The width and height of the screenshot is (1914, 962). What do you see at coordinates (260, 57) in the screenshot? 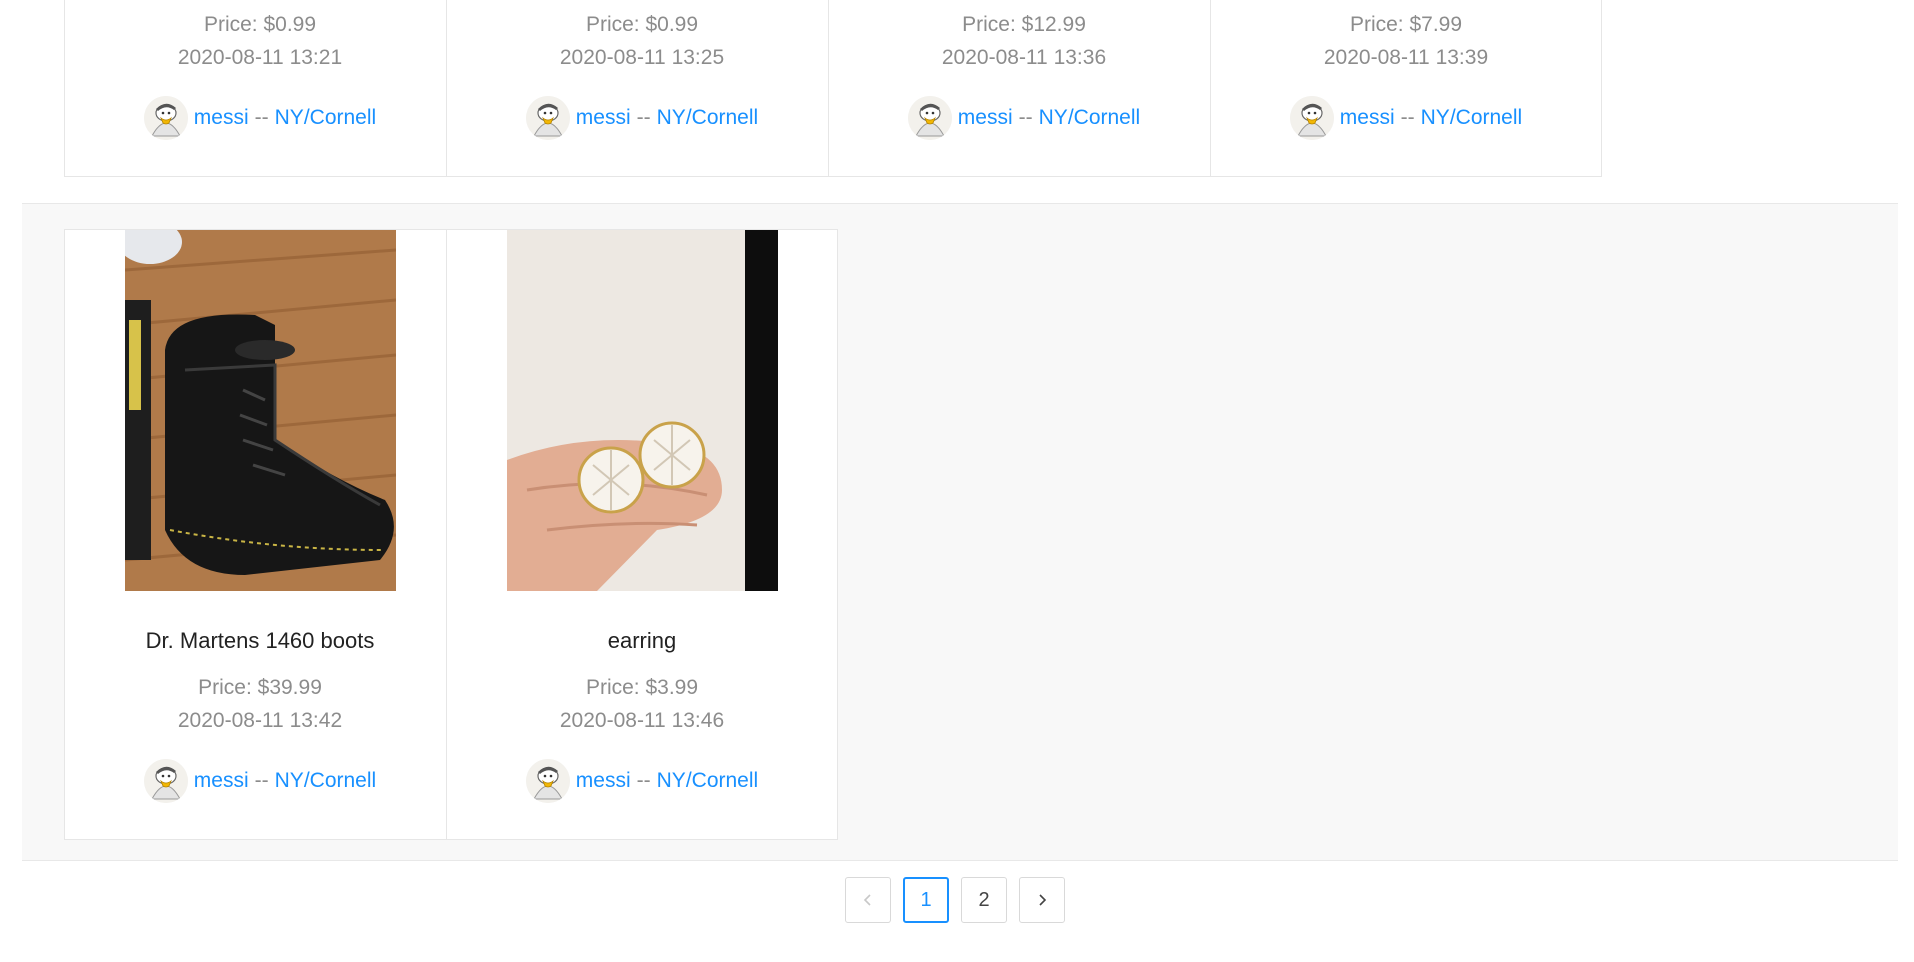
I see `item-date: 2020-08-11 13:21` at bounding box center [260, 57].